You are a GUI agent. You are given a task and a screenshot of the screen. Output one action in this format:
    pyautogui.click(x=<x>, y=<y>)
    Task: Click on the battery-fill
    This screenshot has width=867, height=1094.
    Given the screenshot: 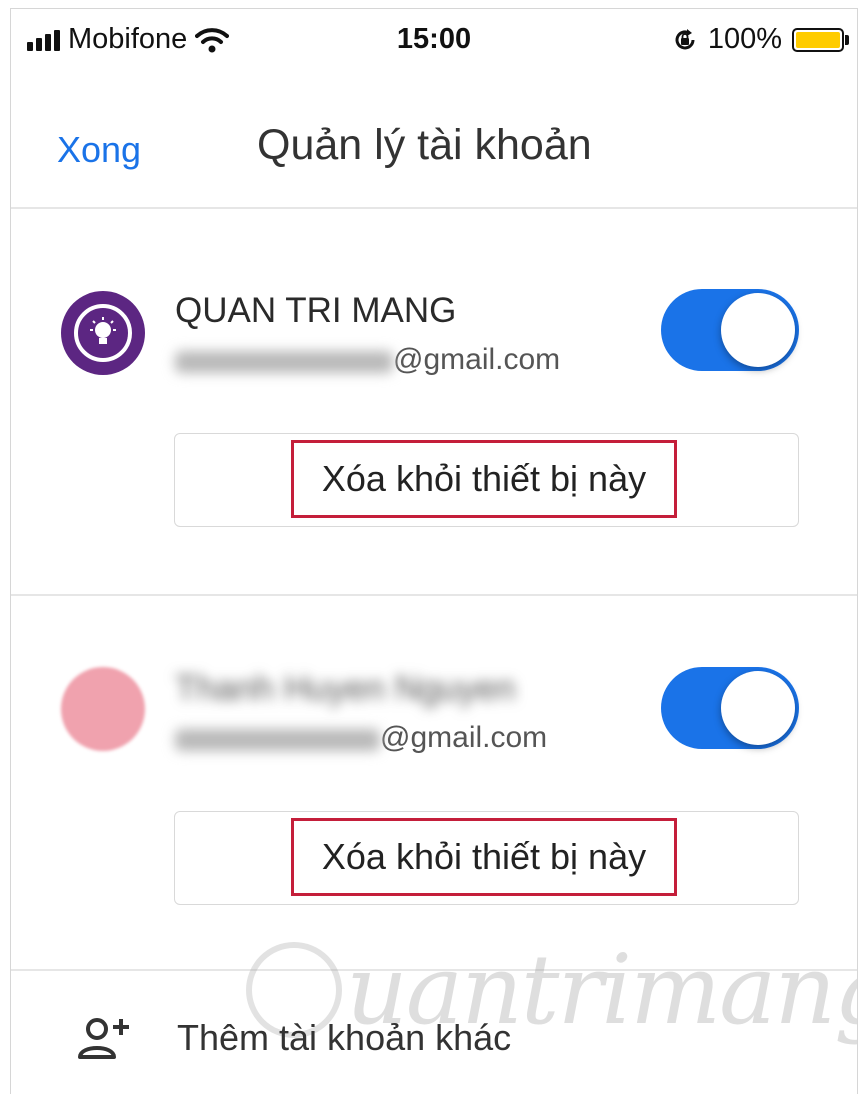 What is the action you would take?
    pyautogui.click(x=818, y=39)
    